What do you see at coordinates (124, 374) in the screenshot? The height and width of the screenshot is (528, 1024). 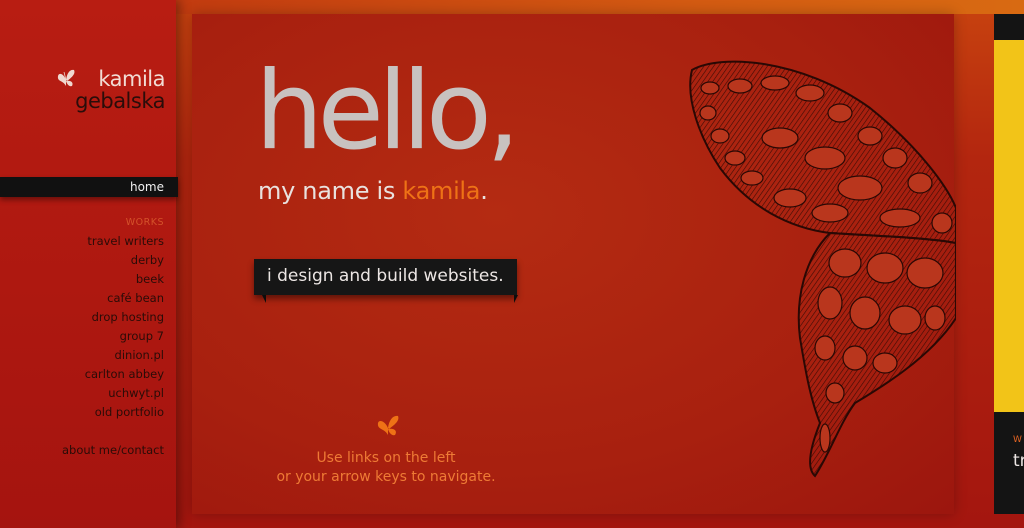 I see `nav-item-carlton-abbey: carlton abbey` at bounding box center [124, 374].